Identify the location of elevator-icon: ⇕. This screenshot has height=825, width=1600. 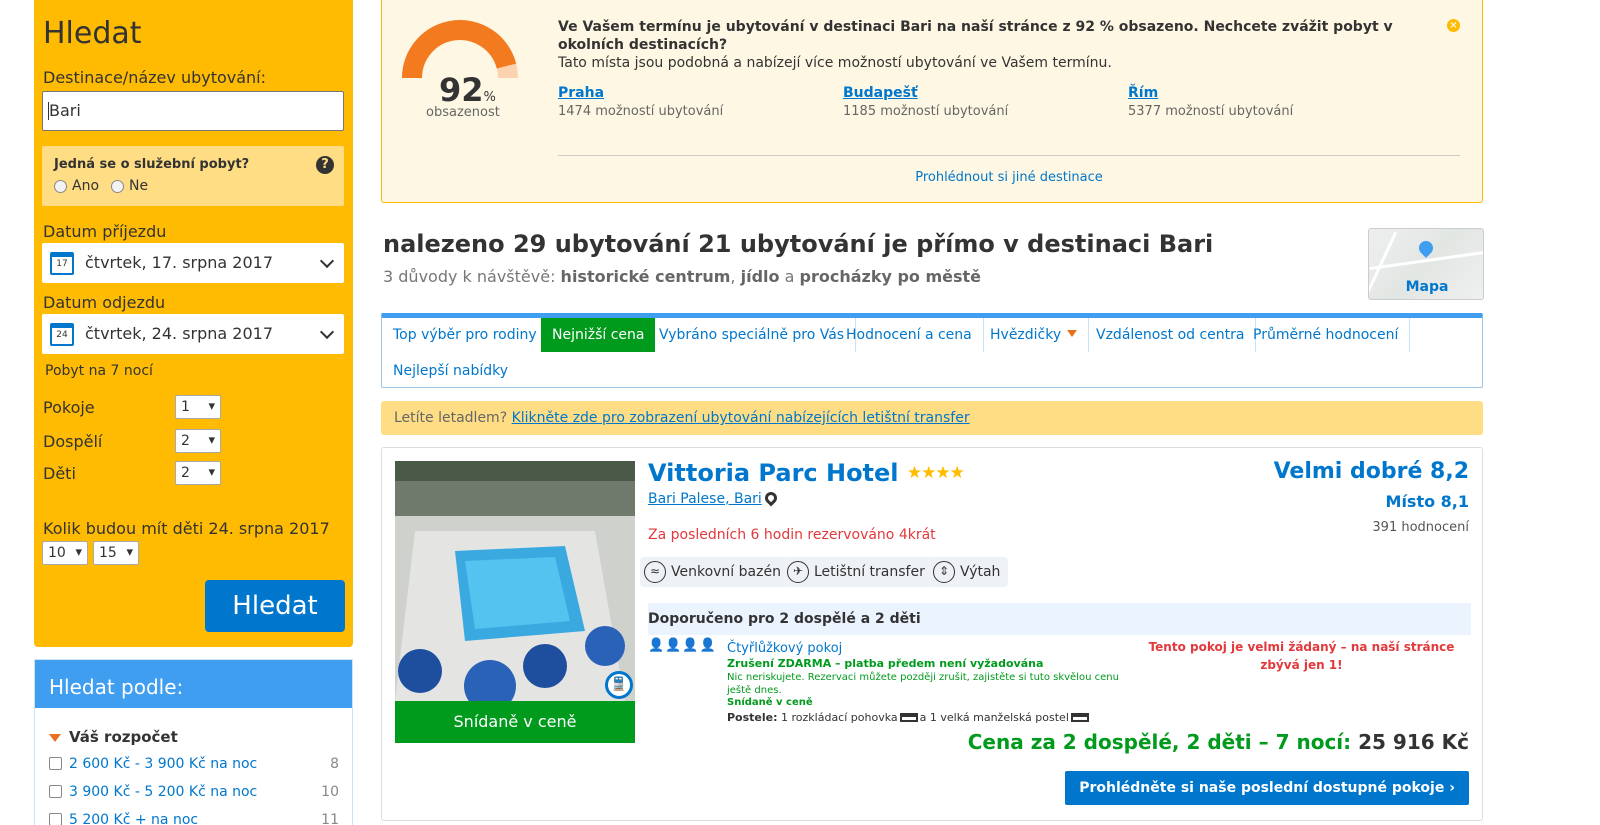
(944, 572).